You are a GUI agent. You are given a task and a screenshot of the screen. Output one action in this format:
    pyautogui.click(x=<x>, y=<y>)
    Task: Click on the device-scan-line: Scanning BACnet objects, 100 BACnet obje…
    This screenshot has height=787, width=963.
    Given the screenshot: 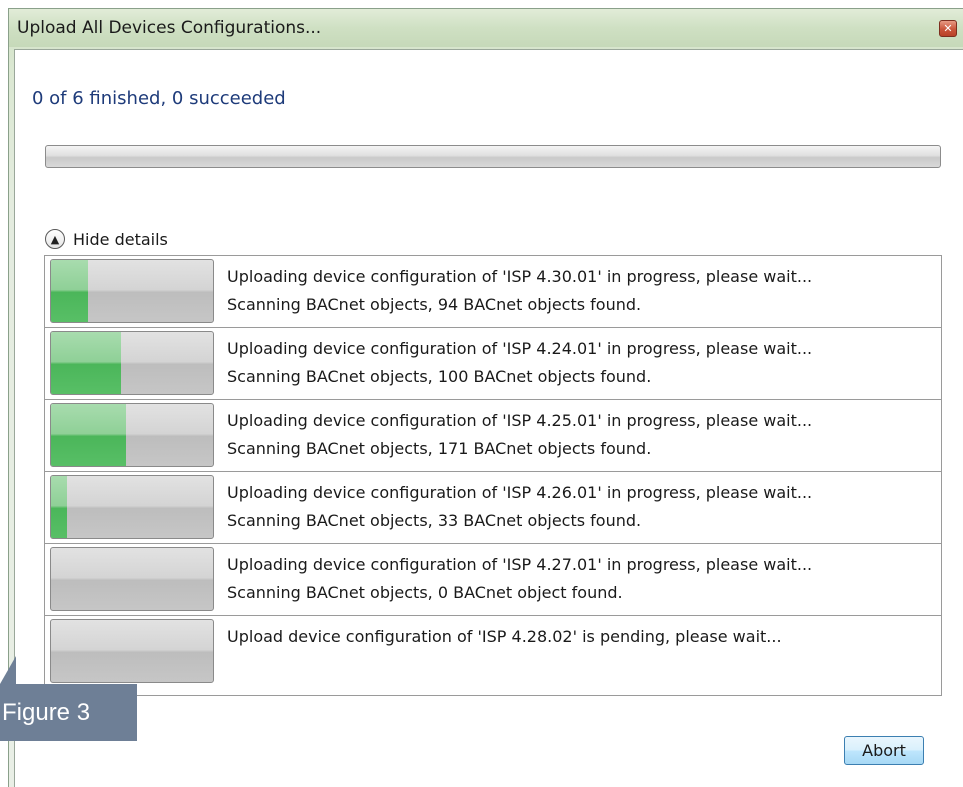 What is the action you would take?
    pyautogui.click(x=439, y=376)
    